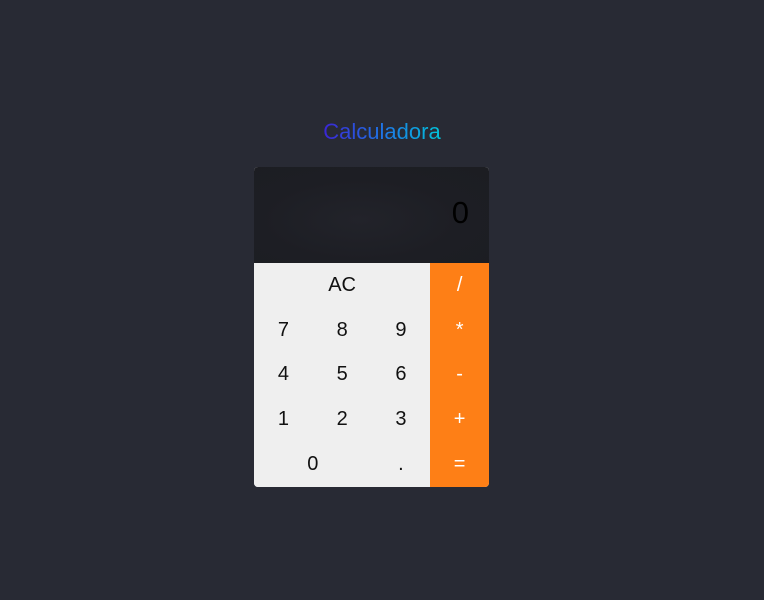 The width and height of the screenshot is (764, 600). What do you see at coordinates (459, 285) in the screenshot?
I see `divide-button: /` at bounding box center [459, 285].